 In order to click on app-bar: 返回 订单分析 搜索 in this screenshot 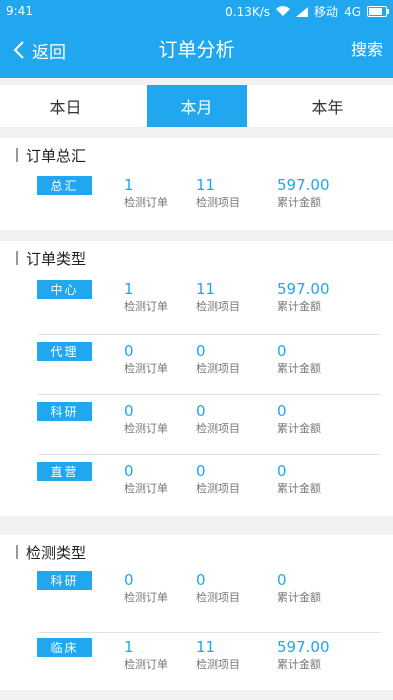, I will do `click(196, 50)`.